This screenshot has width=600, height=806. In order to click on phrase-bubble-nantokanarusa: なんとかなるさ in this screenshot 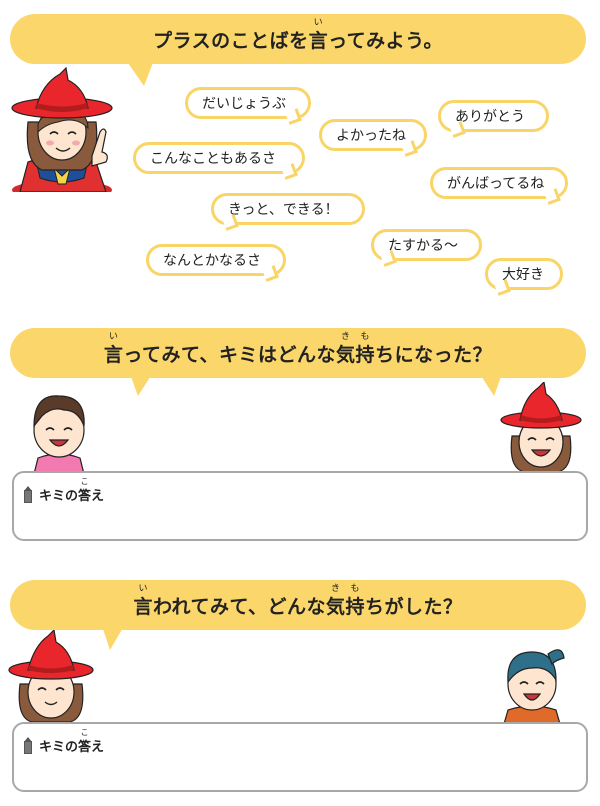, I will do `click(216, 263)`.